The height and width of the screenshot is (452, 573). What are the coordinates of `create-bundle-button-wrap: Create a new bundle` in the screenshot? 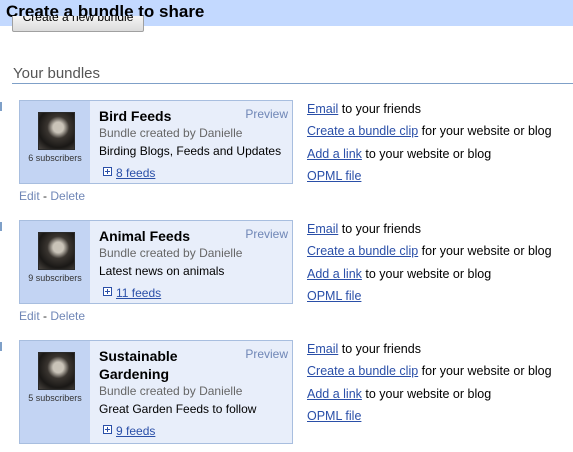 It's located at (78, 25).